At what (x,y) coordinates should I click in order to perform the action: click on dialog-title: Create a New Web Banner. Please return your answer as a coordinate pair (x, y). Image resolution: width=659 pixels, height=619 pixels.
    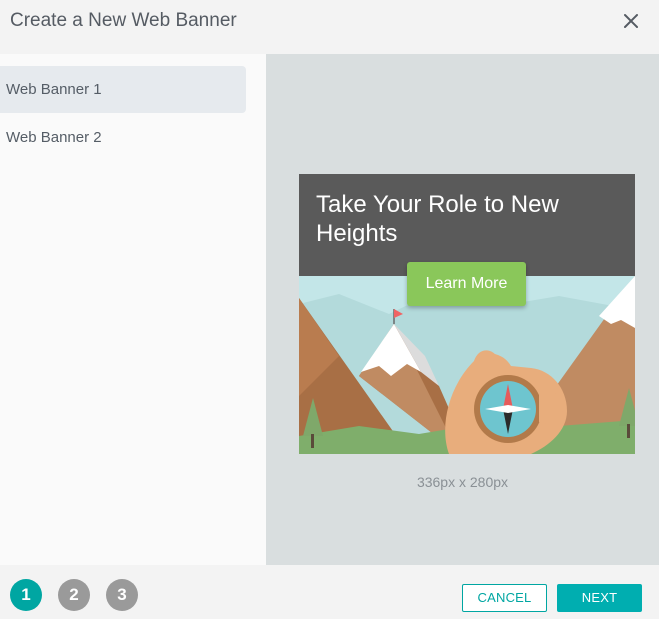
    Looking at the image, I should click on (123, 20).